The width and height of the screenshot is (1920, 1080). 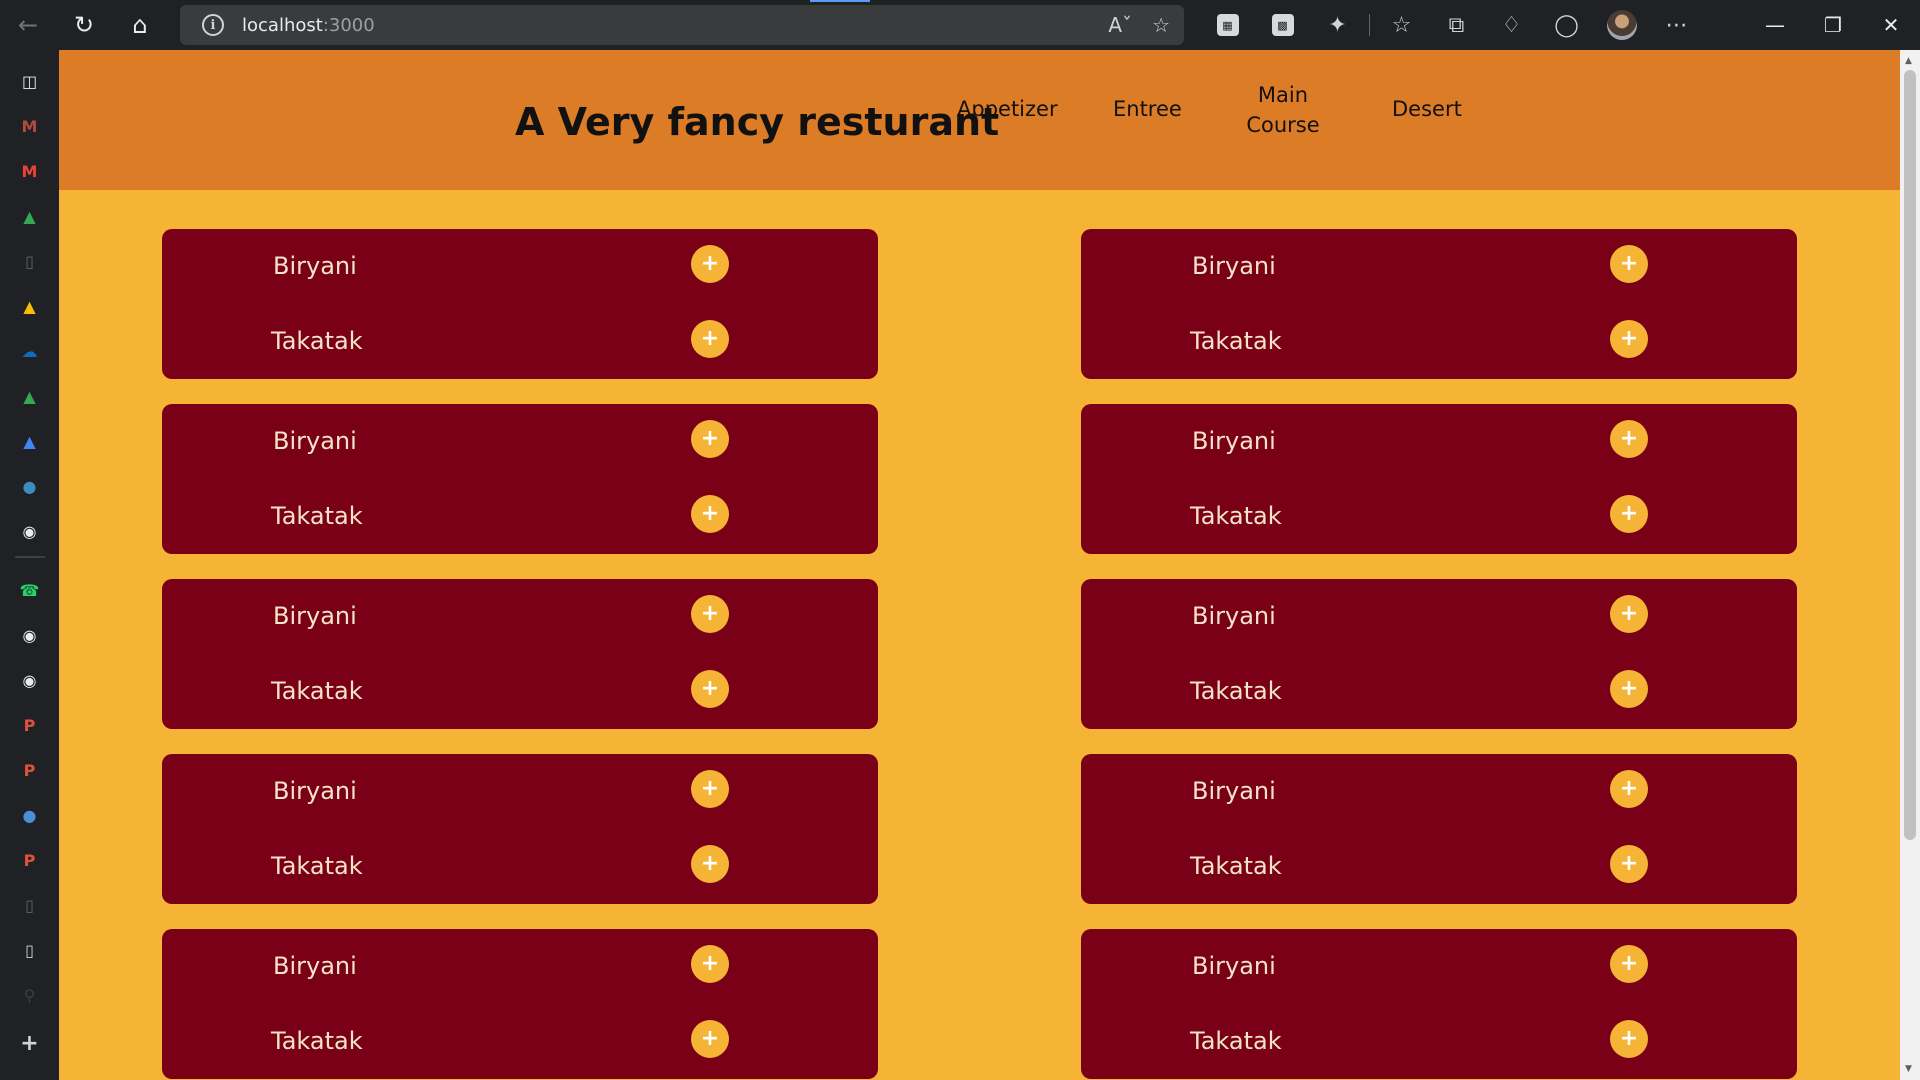 What do you see at coordinates (30, 590) in the screenshot?
I see `whatsapp-icon: ☎` at bounding box center [30, 590].